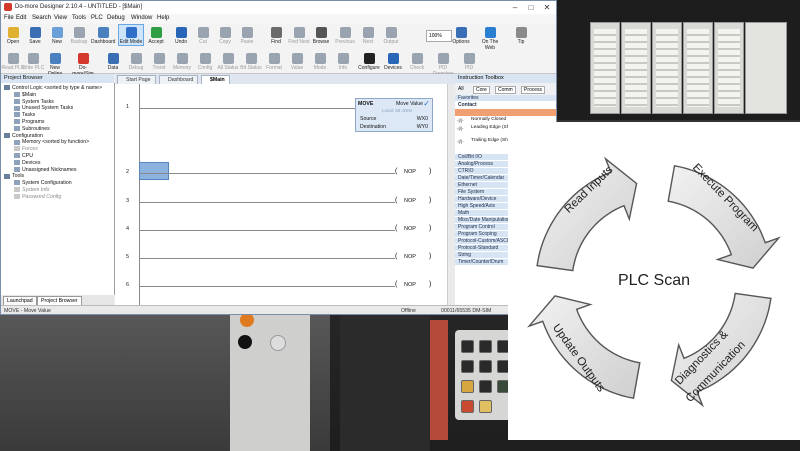 The width and height of the screenshot is (800, 451). Describe the element at coordinates (9, 18) in the screenshot. I see `menu-file: File` at that location.